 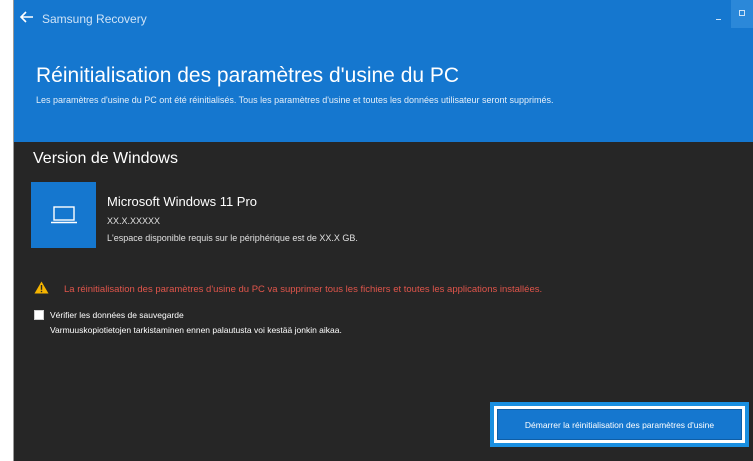 I want to click on window-controls, so click(x=730, y=16).